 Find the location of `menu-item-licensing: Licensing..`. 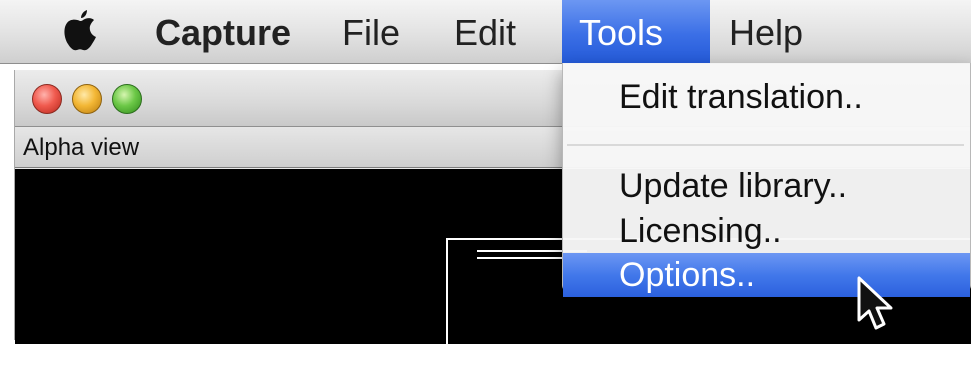

menu-item-licensing: Licensing.. is located at coordinates (766, 231).